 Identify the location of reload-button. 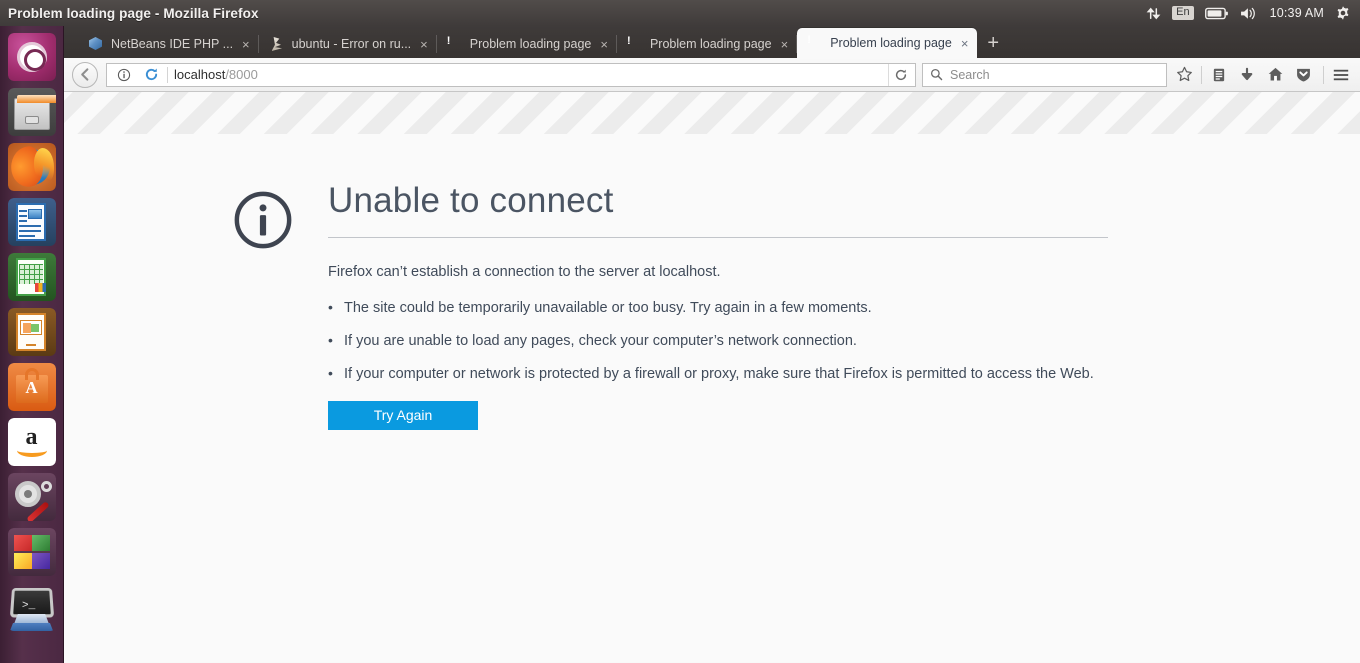
(900, 74).